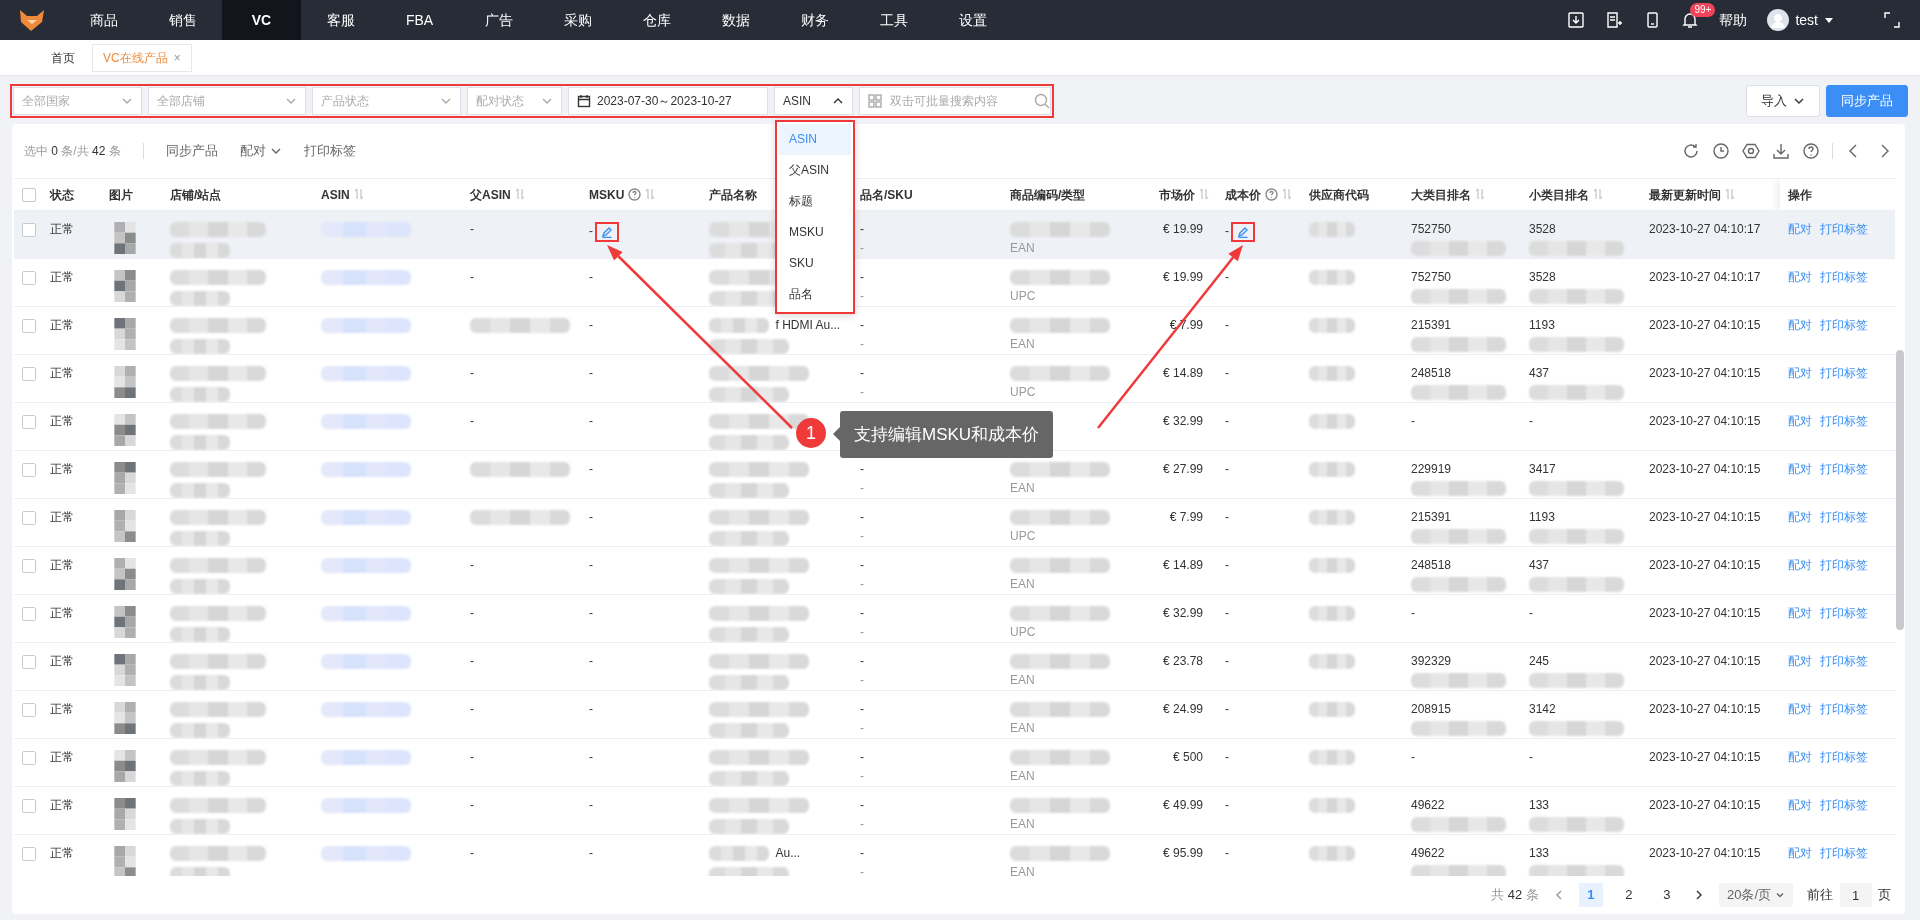 This screenshot has width=1920, height=920. What do you see at coordinates (815, 201) in the screenshot?
I see `dropdown-option: 标题` at bounding box center [815, 201].